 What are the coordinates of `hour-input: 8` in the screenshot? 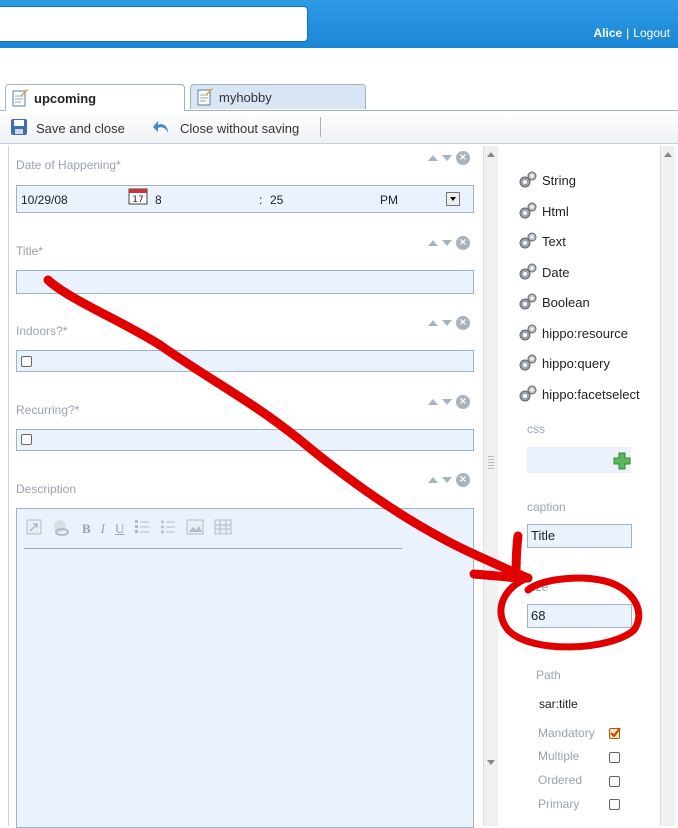 It's located at (158, 200).